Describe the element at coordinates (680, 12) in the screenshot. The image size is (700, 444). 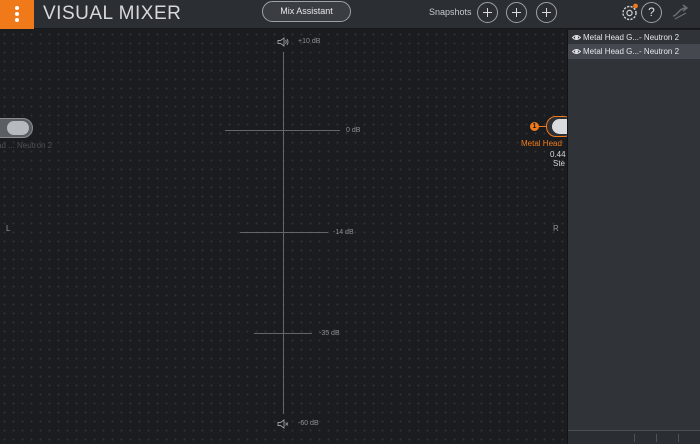
I see `routing-icon` at that location.